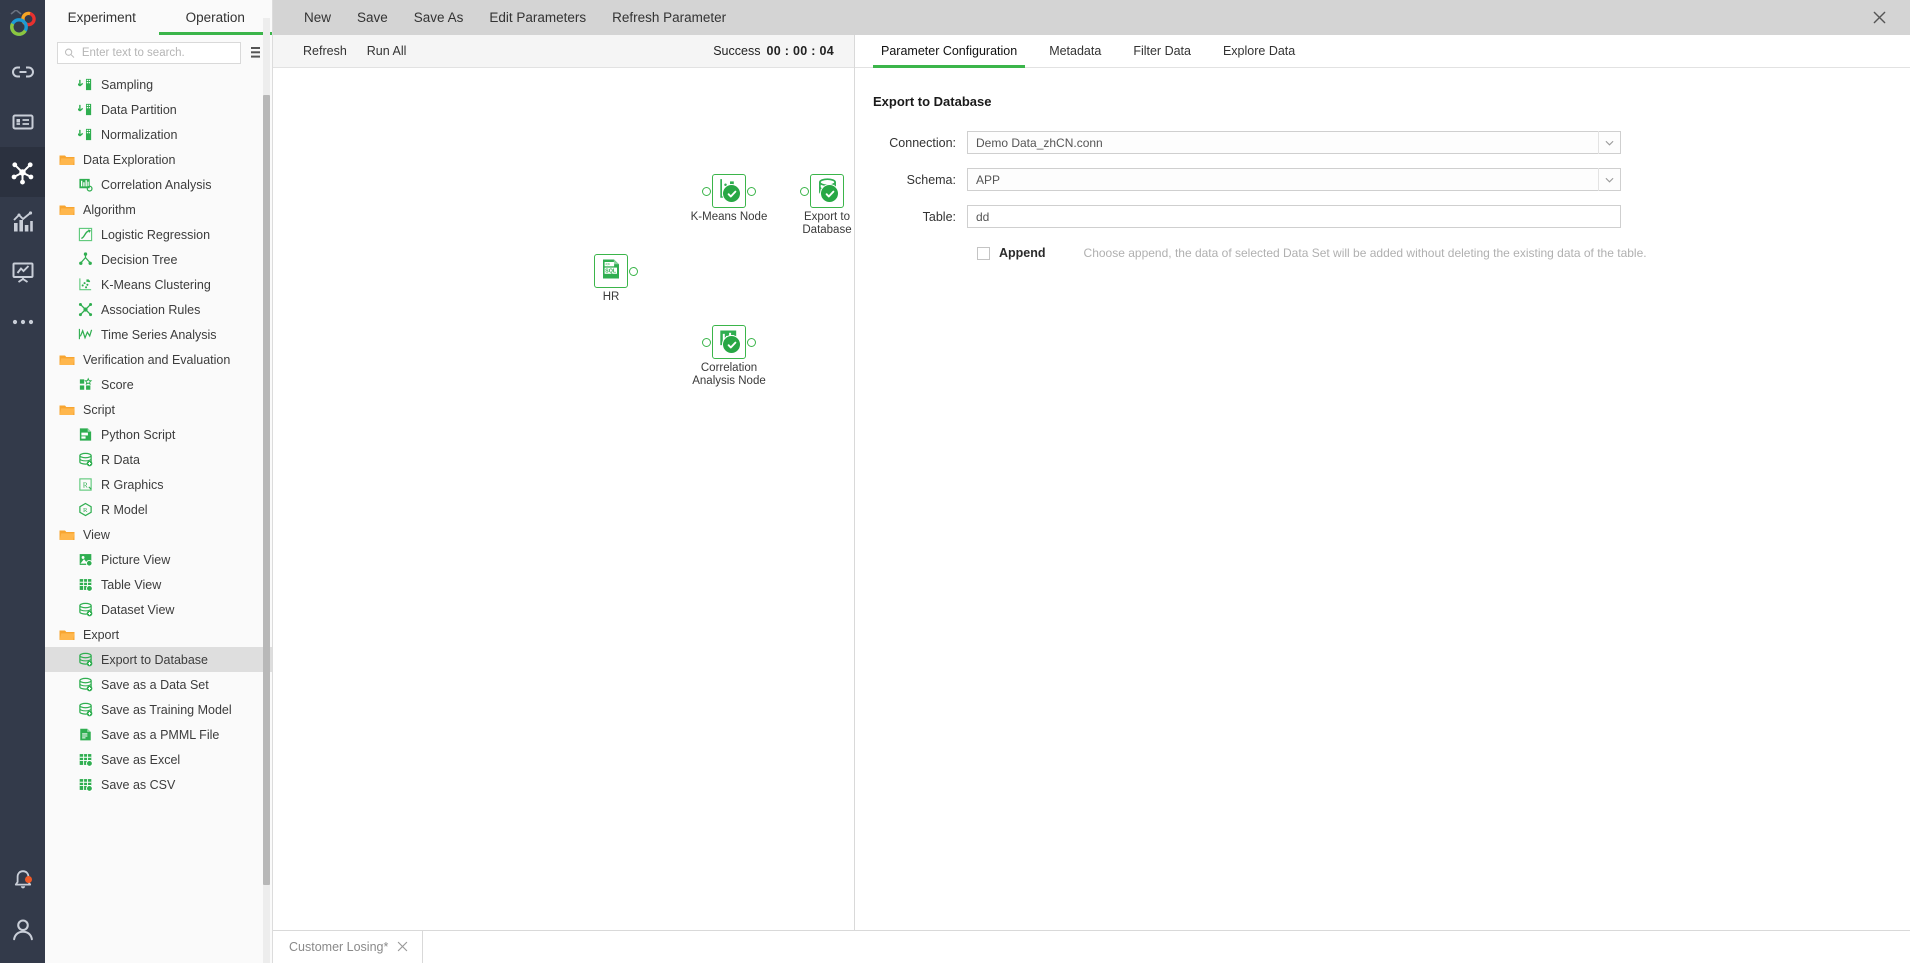 The width and height of the screenshot is (1910, 963). I want to click on sidebar-item-view: View, so click(158, 534).